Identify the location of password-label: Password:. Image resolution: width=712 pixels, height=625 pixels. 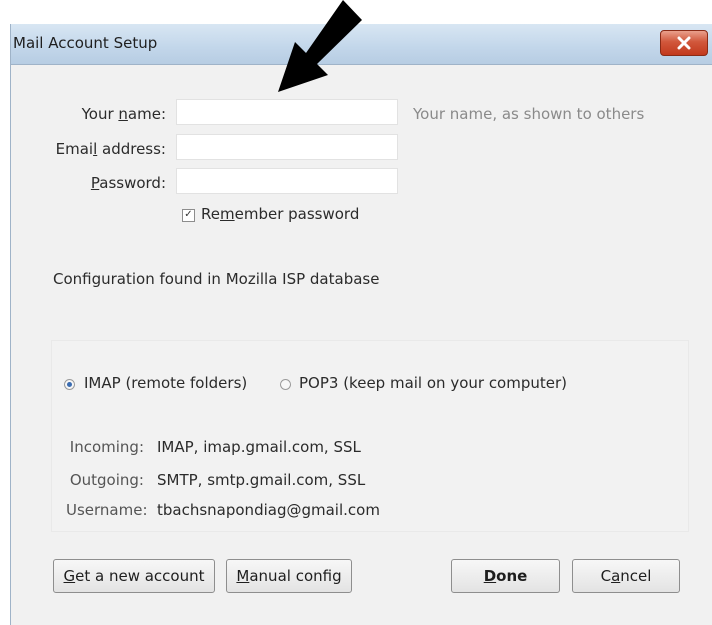
(128, 183).